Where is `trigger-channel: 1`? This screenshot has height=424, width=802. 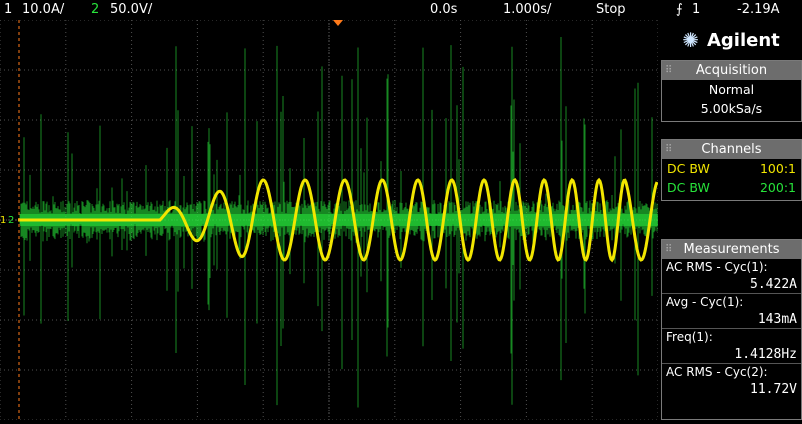 trigger-channel: 1 is located at coordinates (696, 10).